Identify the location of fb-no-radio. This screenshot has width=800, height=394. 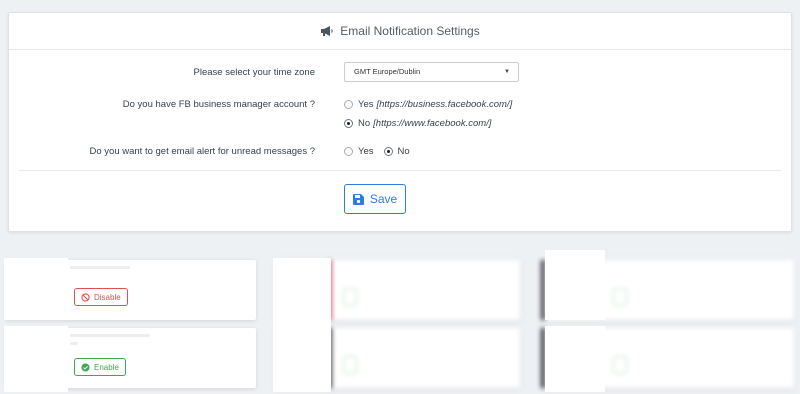
(348, 123).